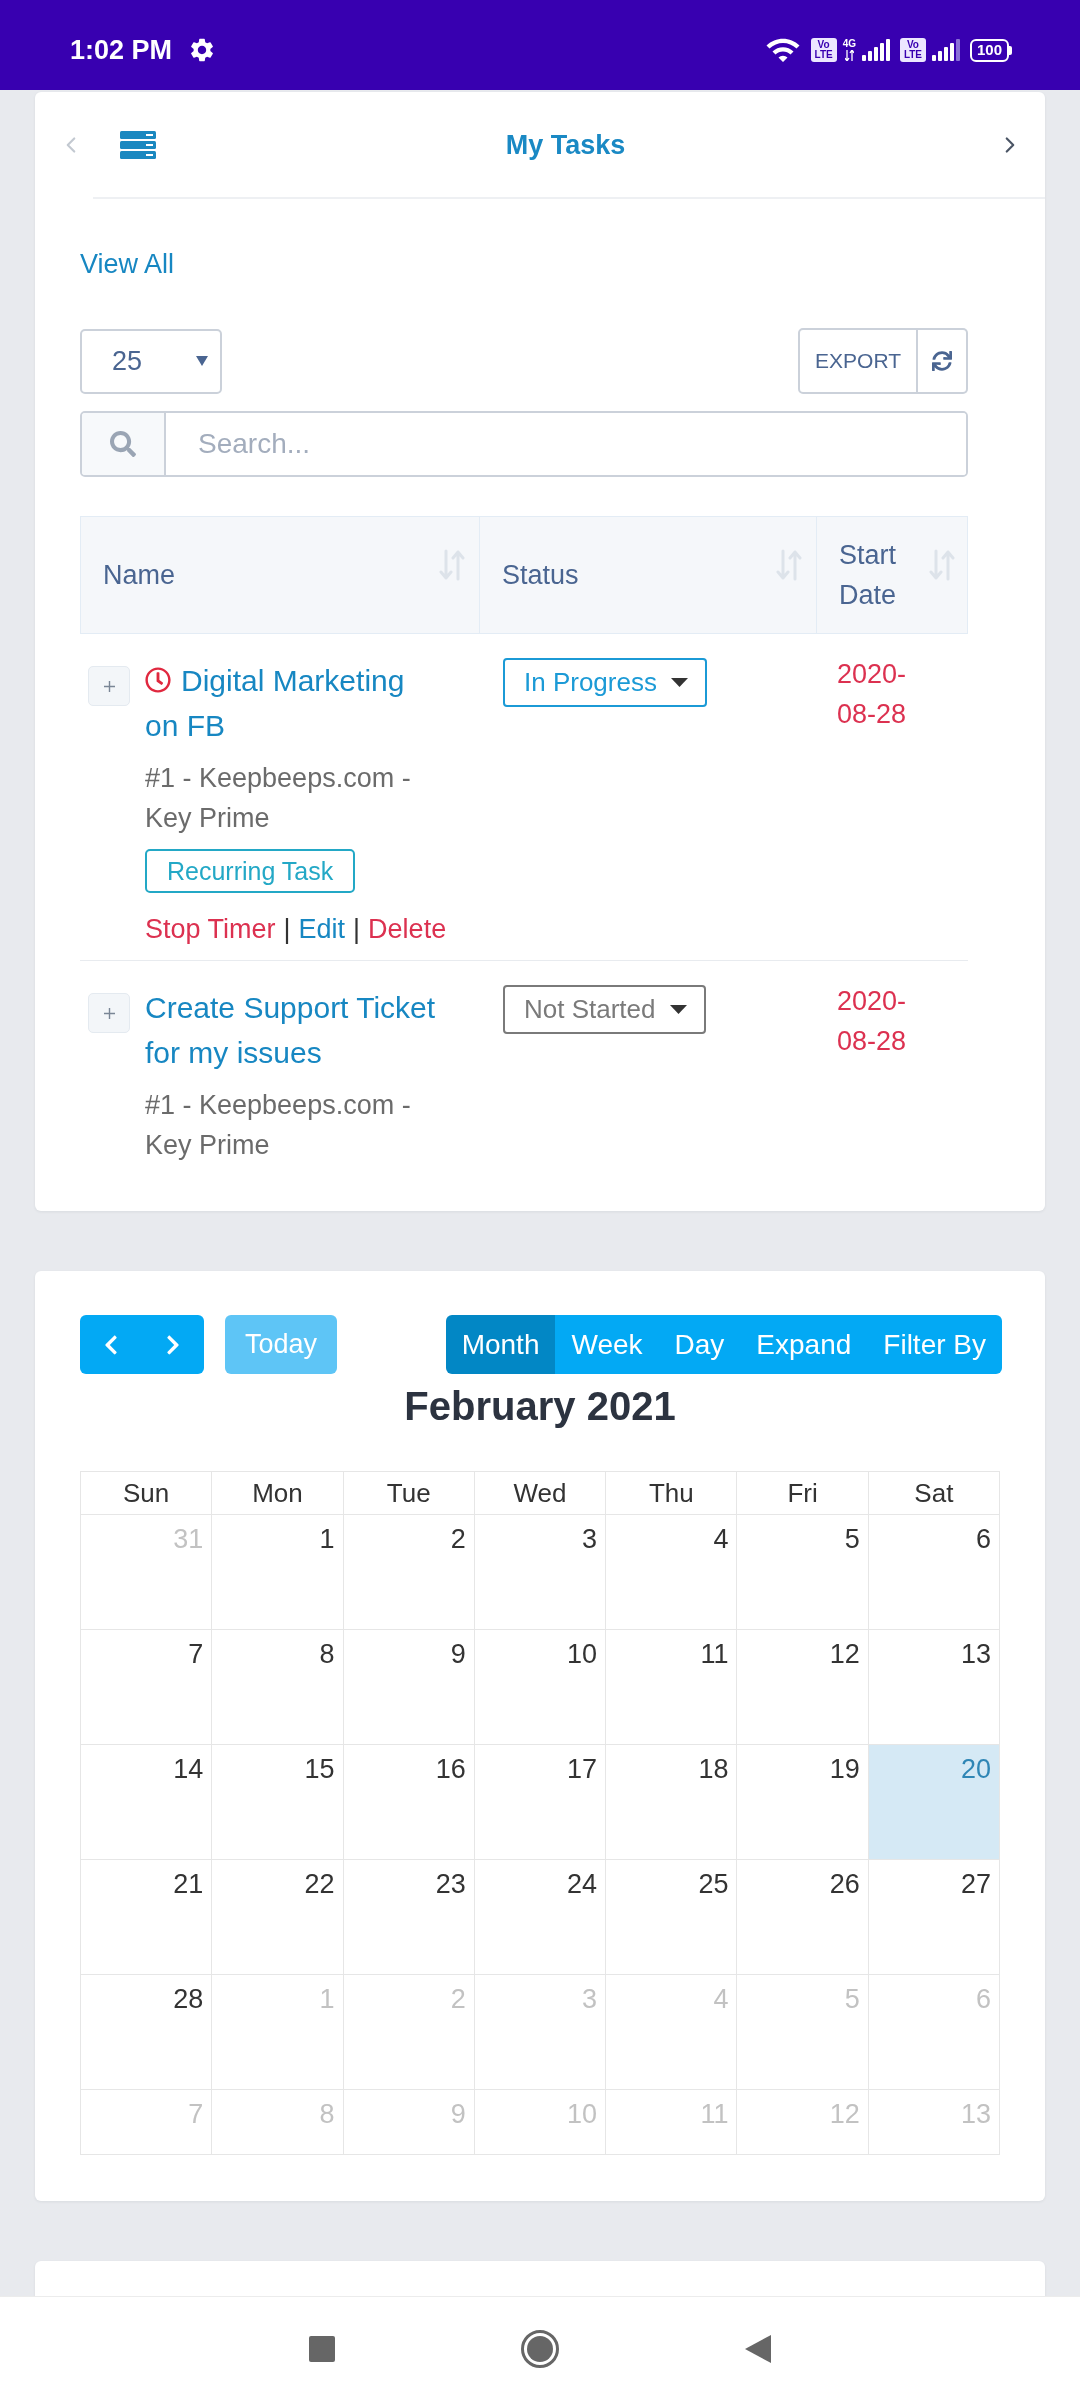  What do you see at coordinates (409, 1802) in the screenshot?
I see `day-cell: 16` at bounding box center [409, 1802].